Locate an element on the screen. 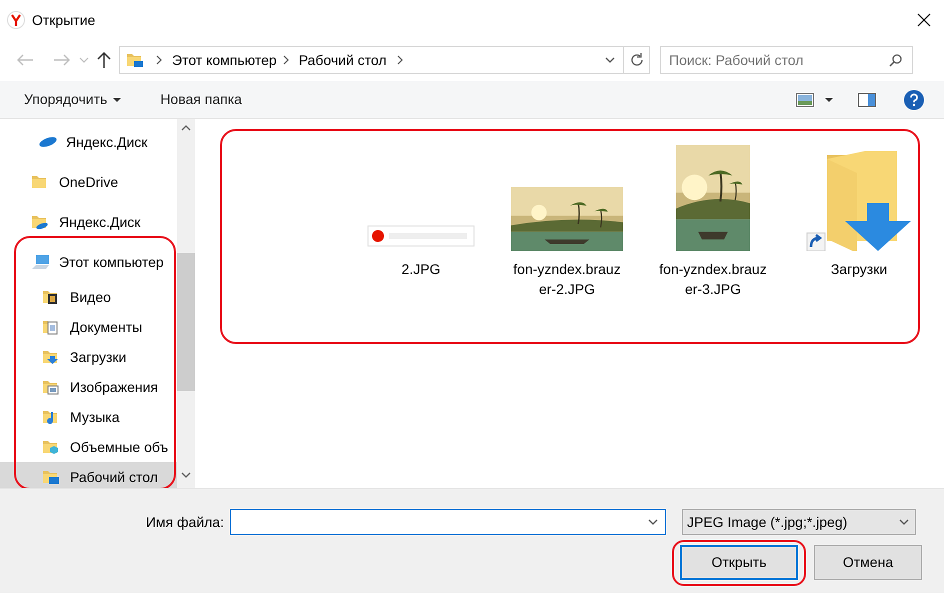 This screenshot has width=944, height=595. app-logo-icon is located at coordinates (16, 20).